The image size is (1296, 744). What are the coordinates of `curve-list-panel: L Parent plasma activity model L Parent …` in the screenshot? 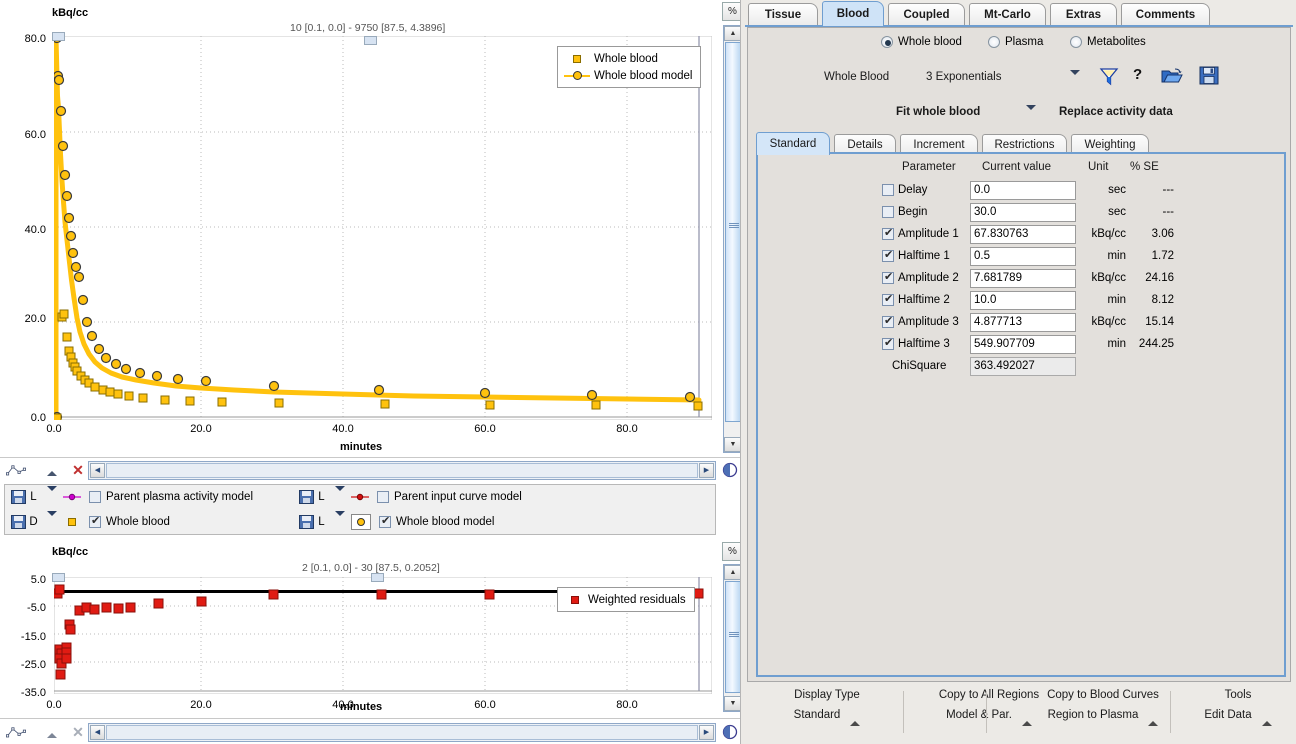 It's located at (360, 509).